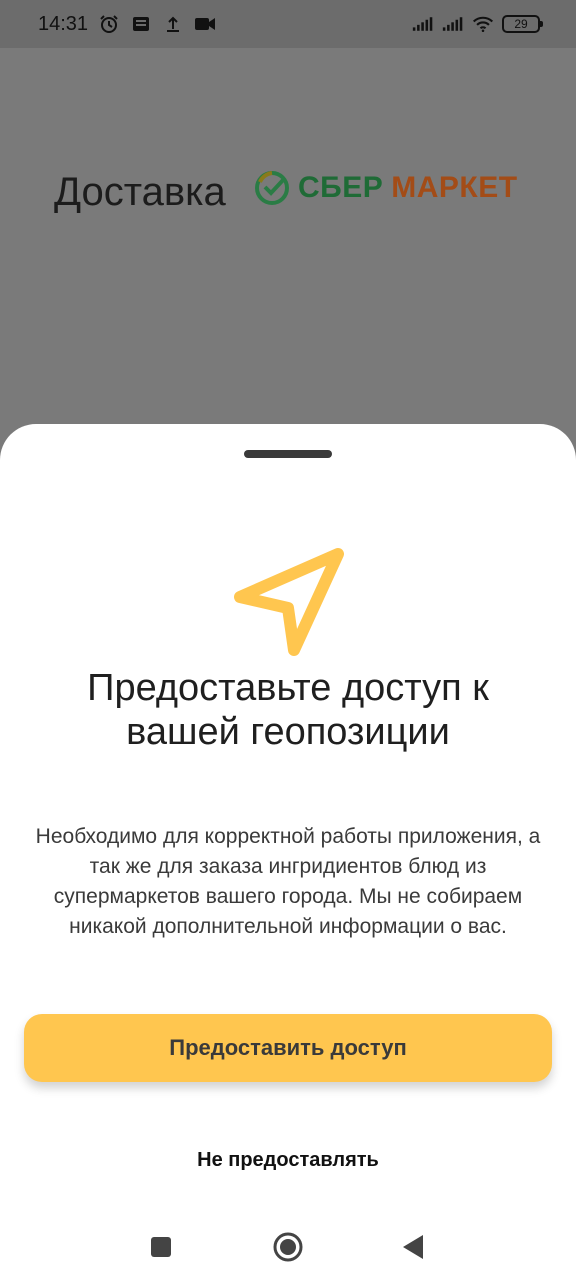 The height and width of the screenshot is (1280, 576). I want to click on brand-sber: СБЕР, so click(341, 187).